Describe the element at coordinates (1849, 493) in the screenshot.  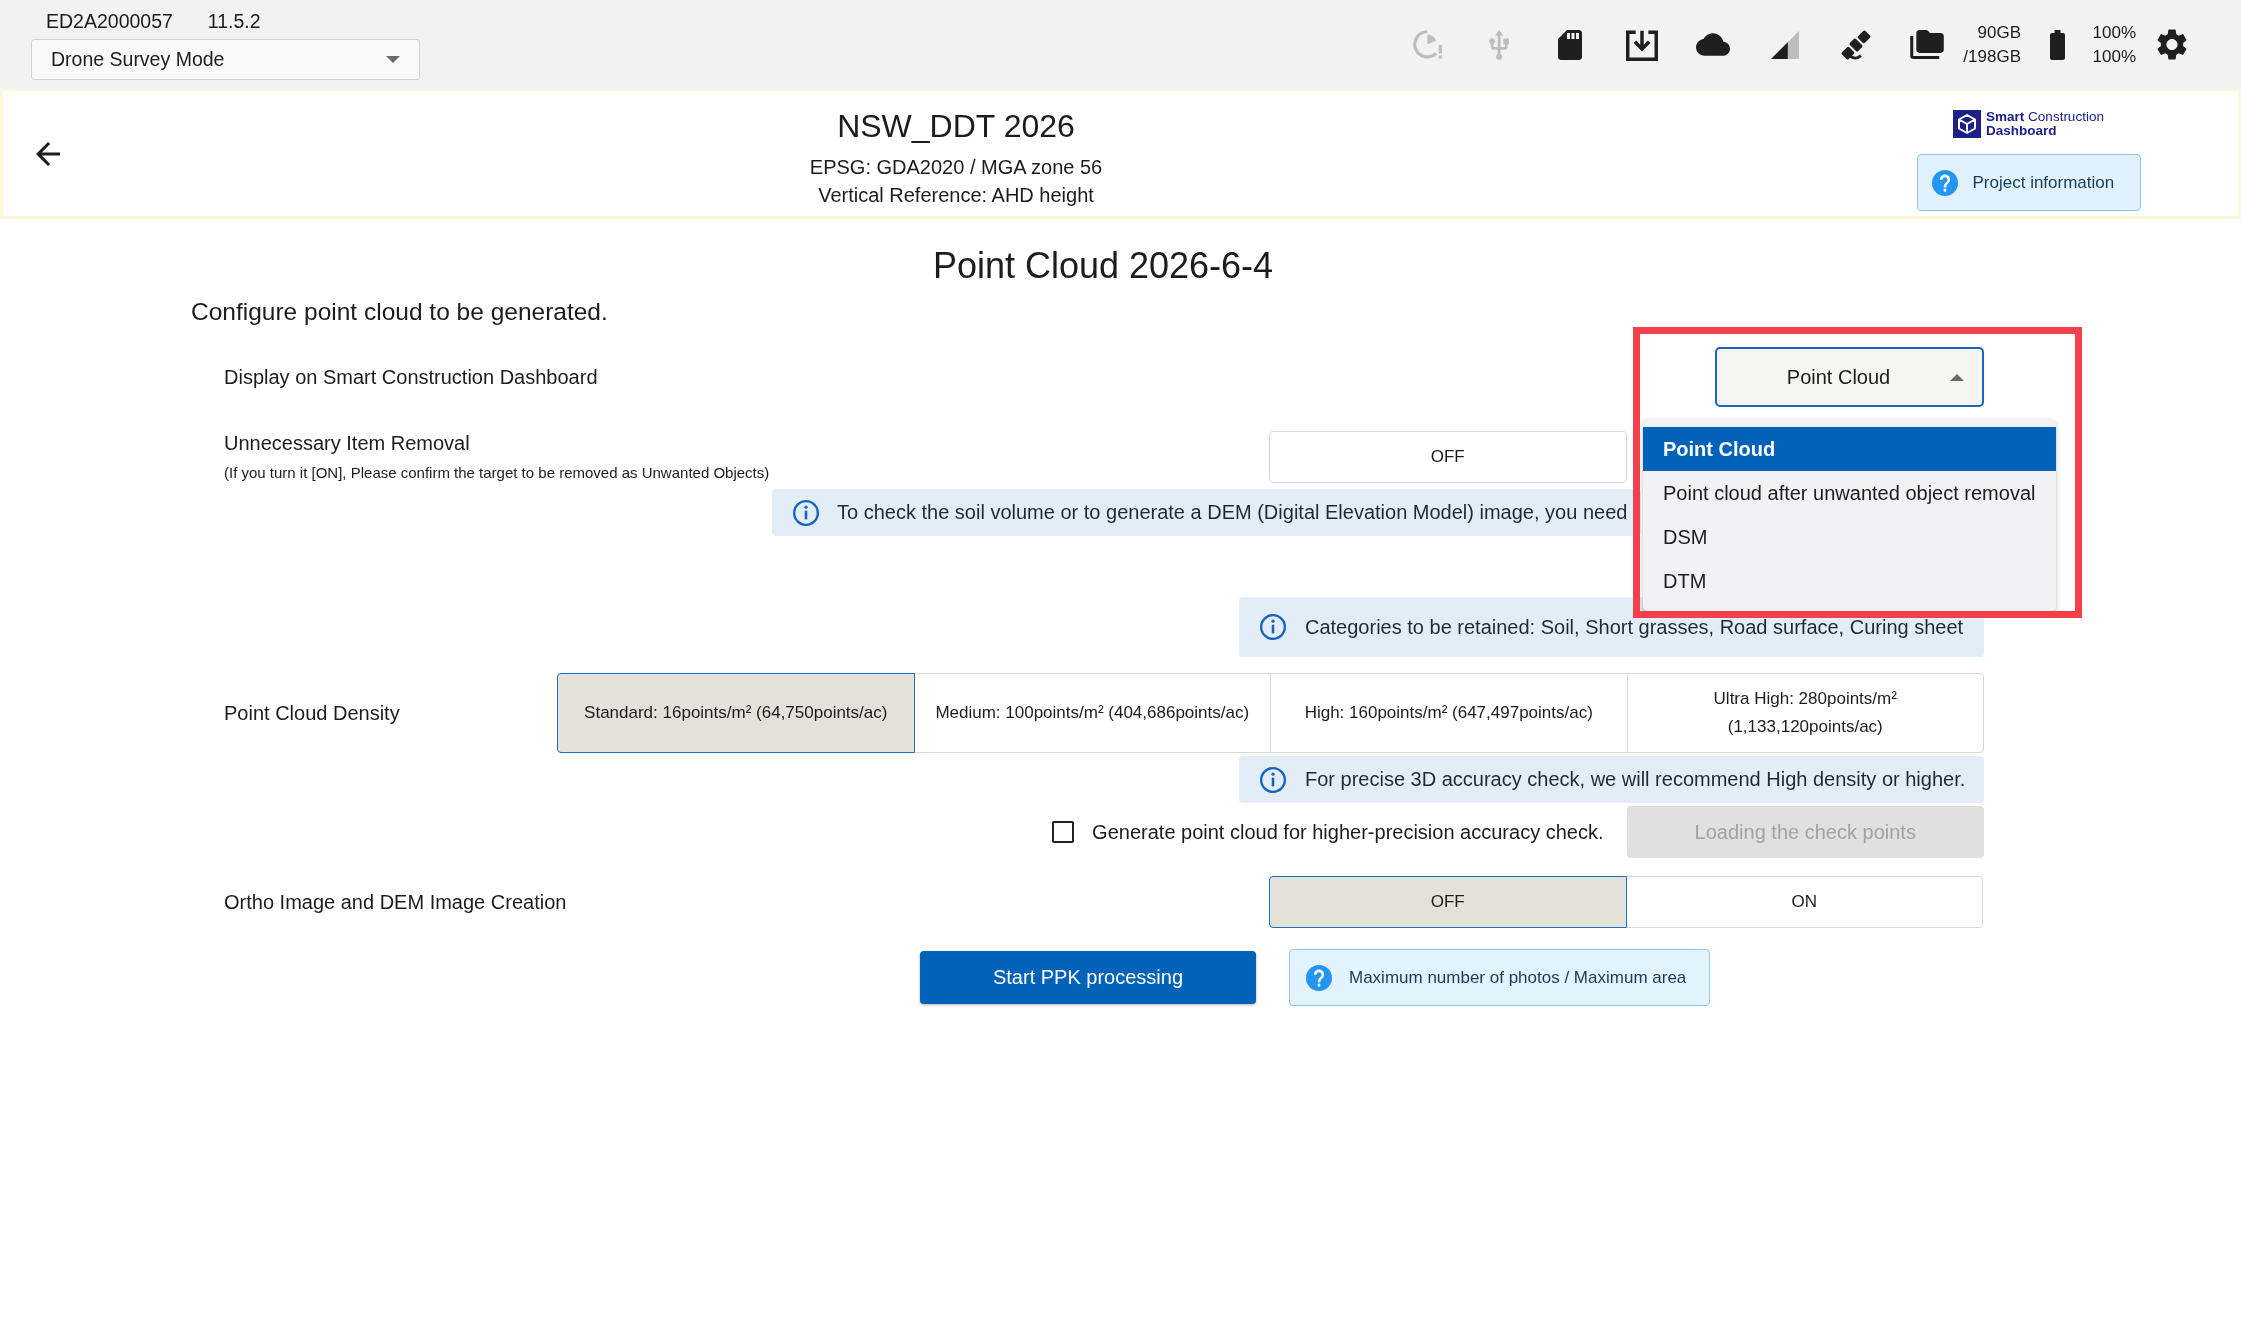
I see `menu-item: Point cloud after unwanted object removal` at that location.